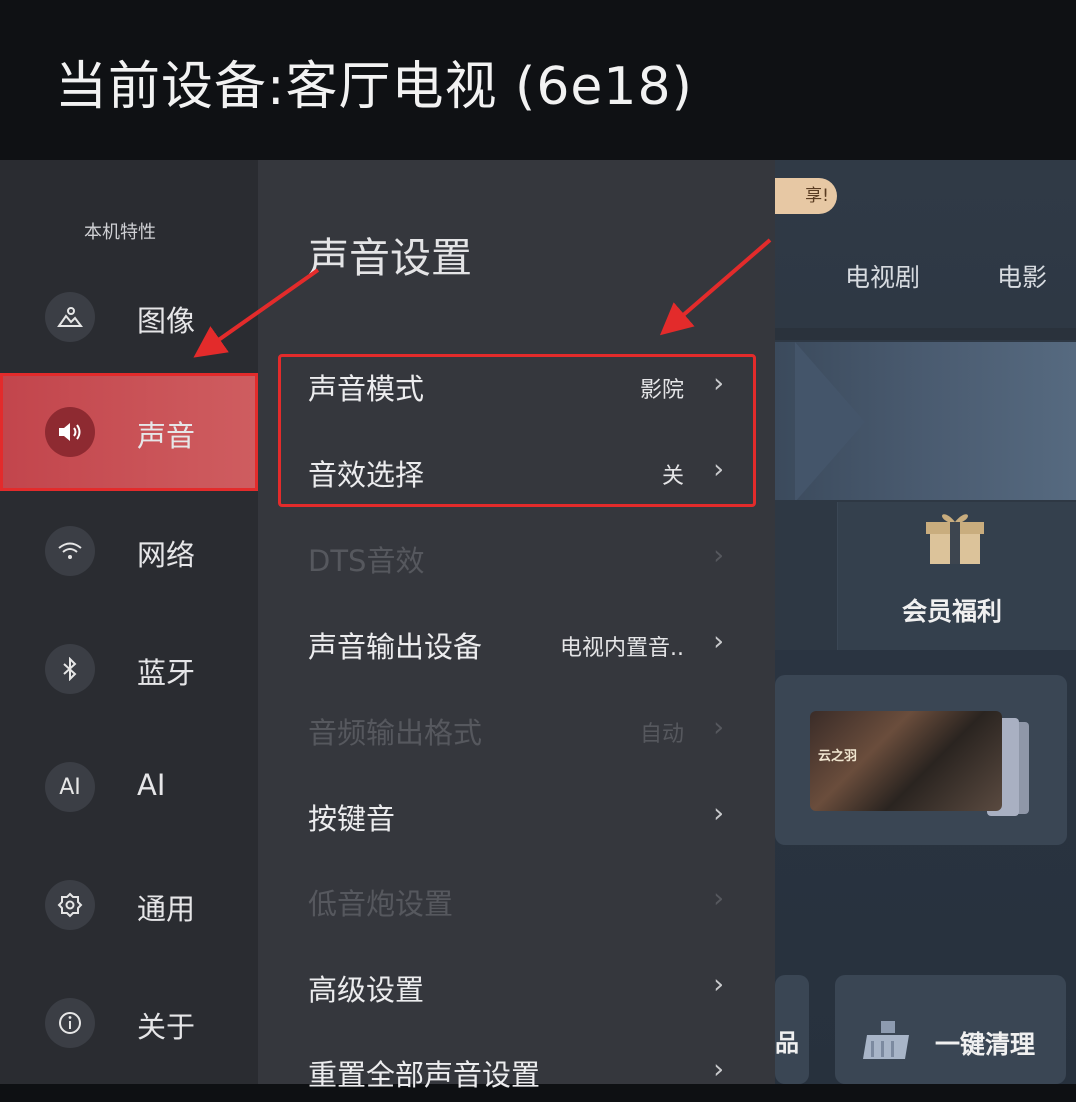 The width and height of the screenshot is (1076, 1102). Describe the element at coordinates (482, 298) in the screenshot. I see `annotation-arrows` at that location.